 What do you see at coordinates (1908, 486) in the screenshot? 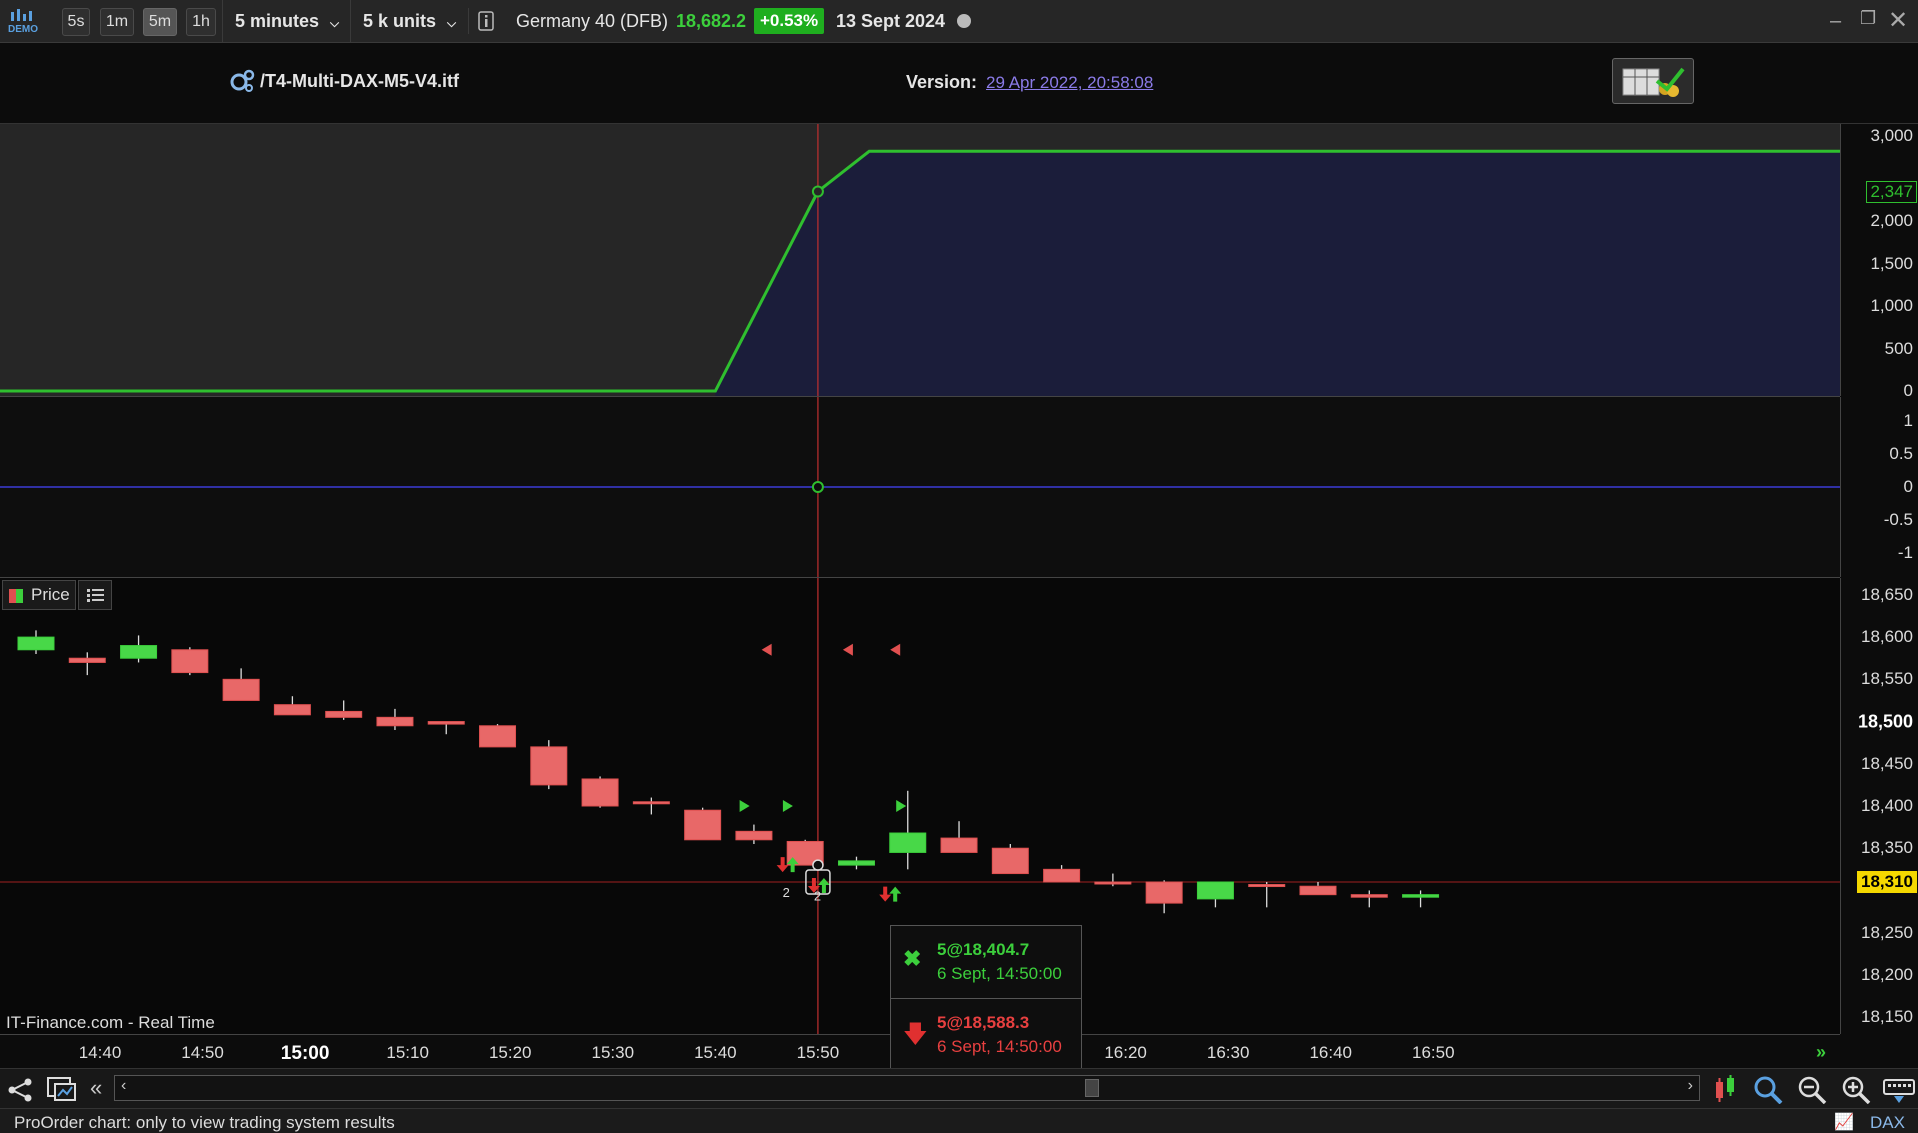
I see `position-tick: 0` at bounding box center [1908, 486].